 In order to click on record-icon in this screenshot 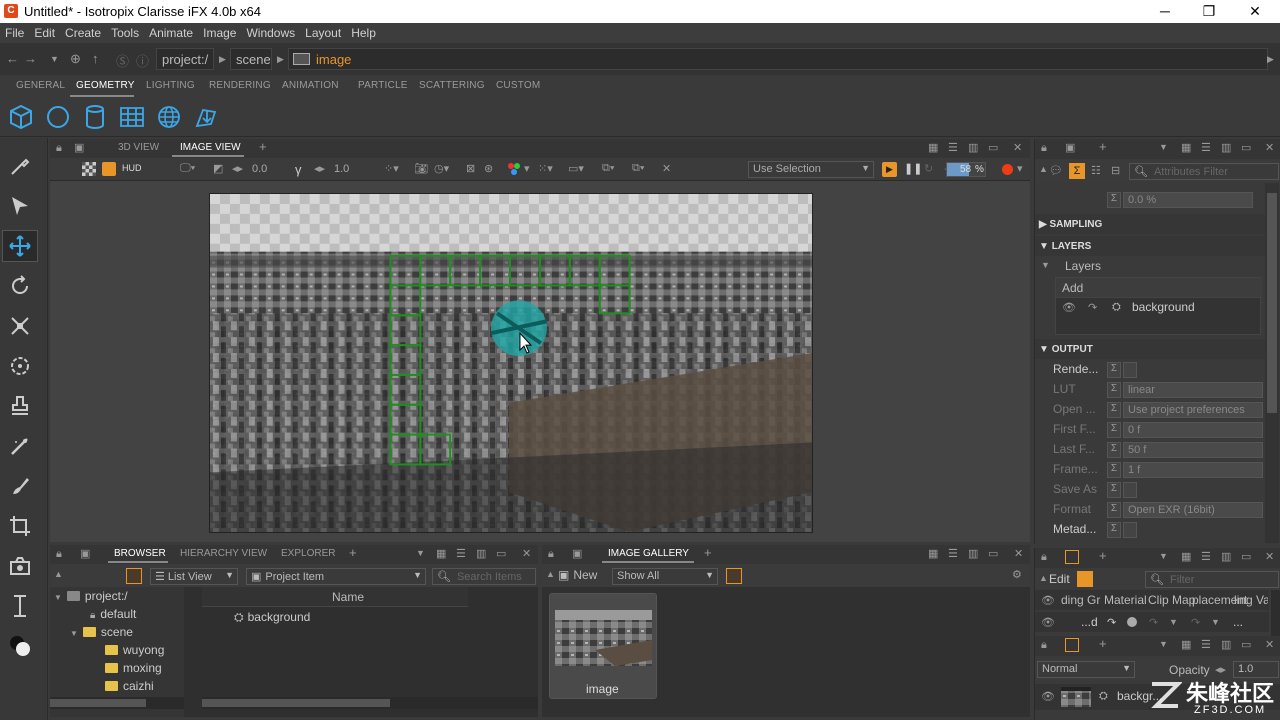, I will do `click(1007, 169)`.